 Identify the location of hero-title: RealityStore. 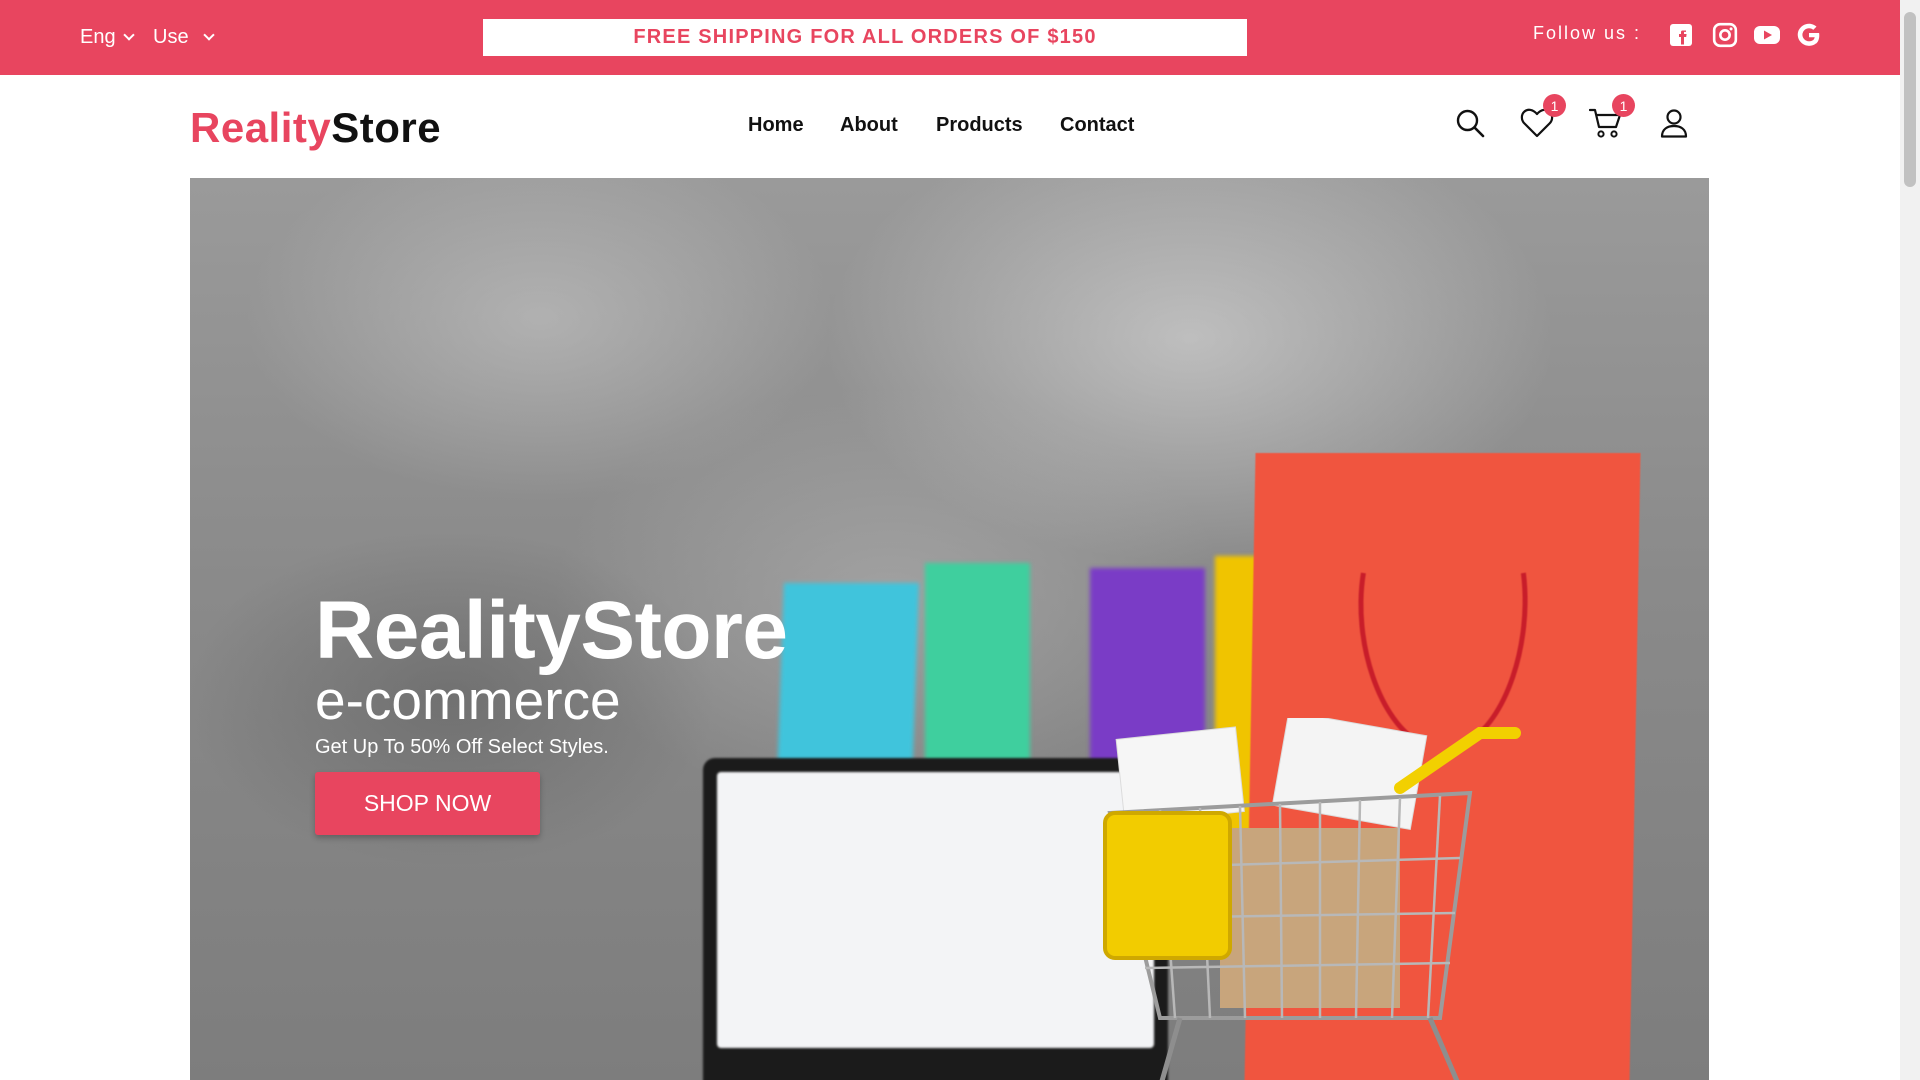
(551, 630).